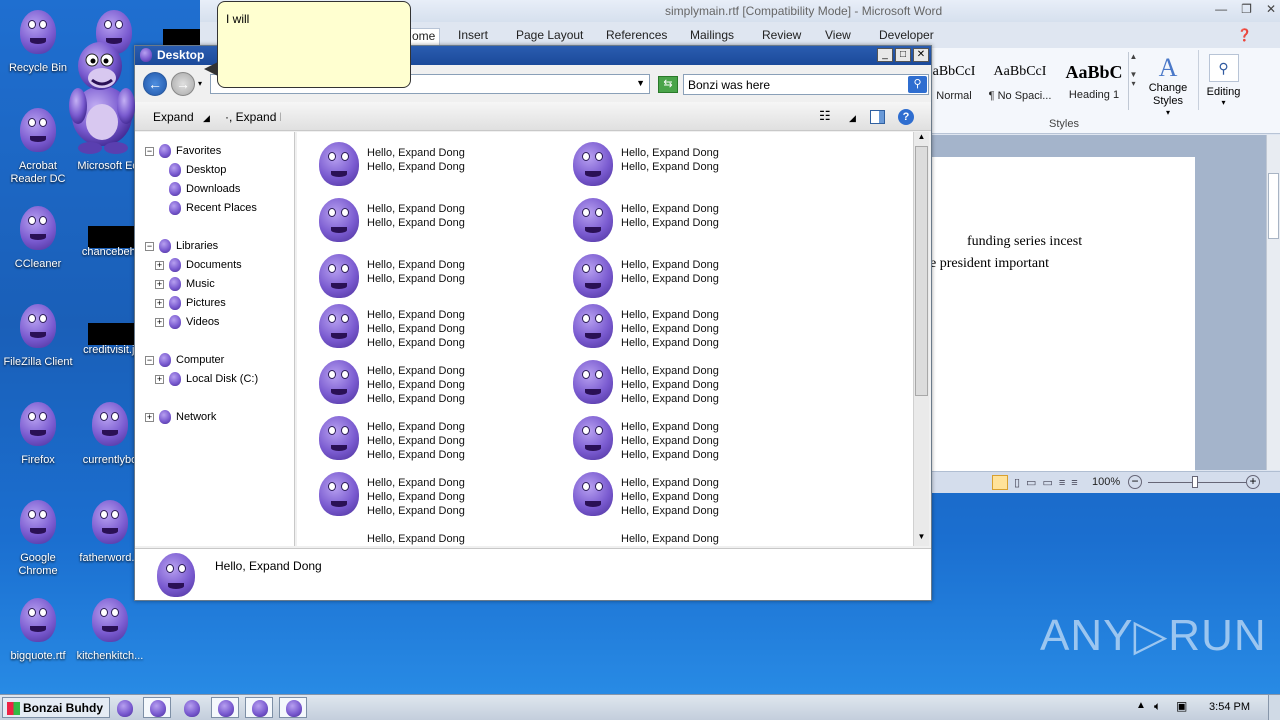  I want to click on back-button: ←, so click(155, 84).